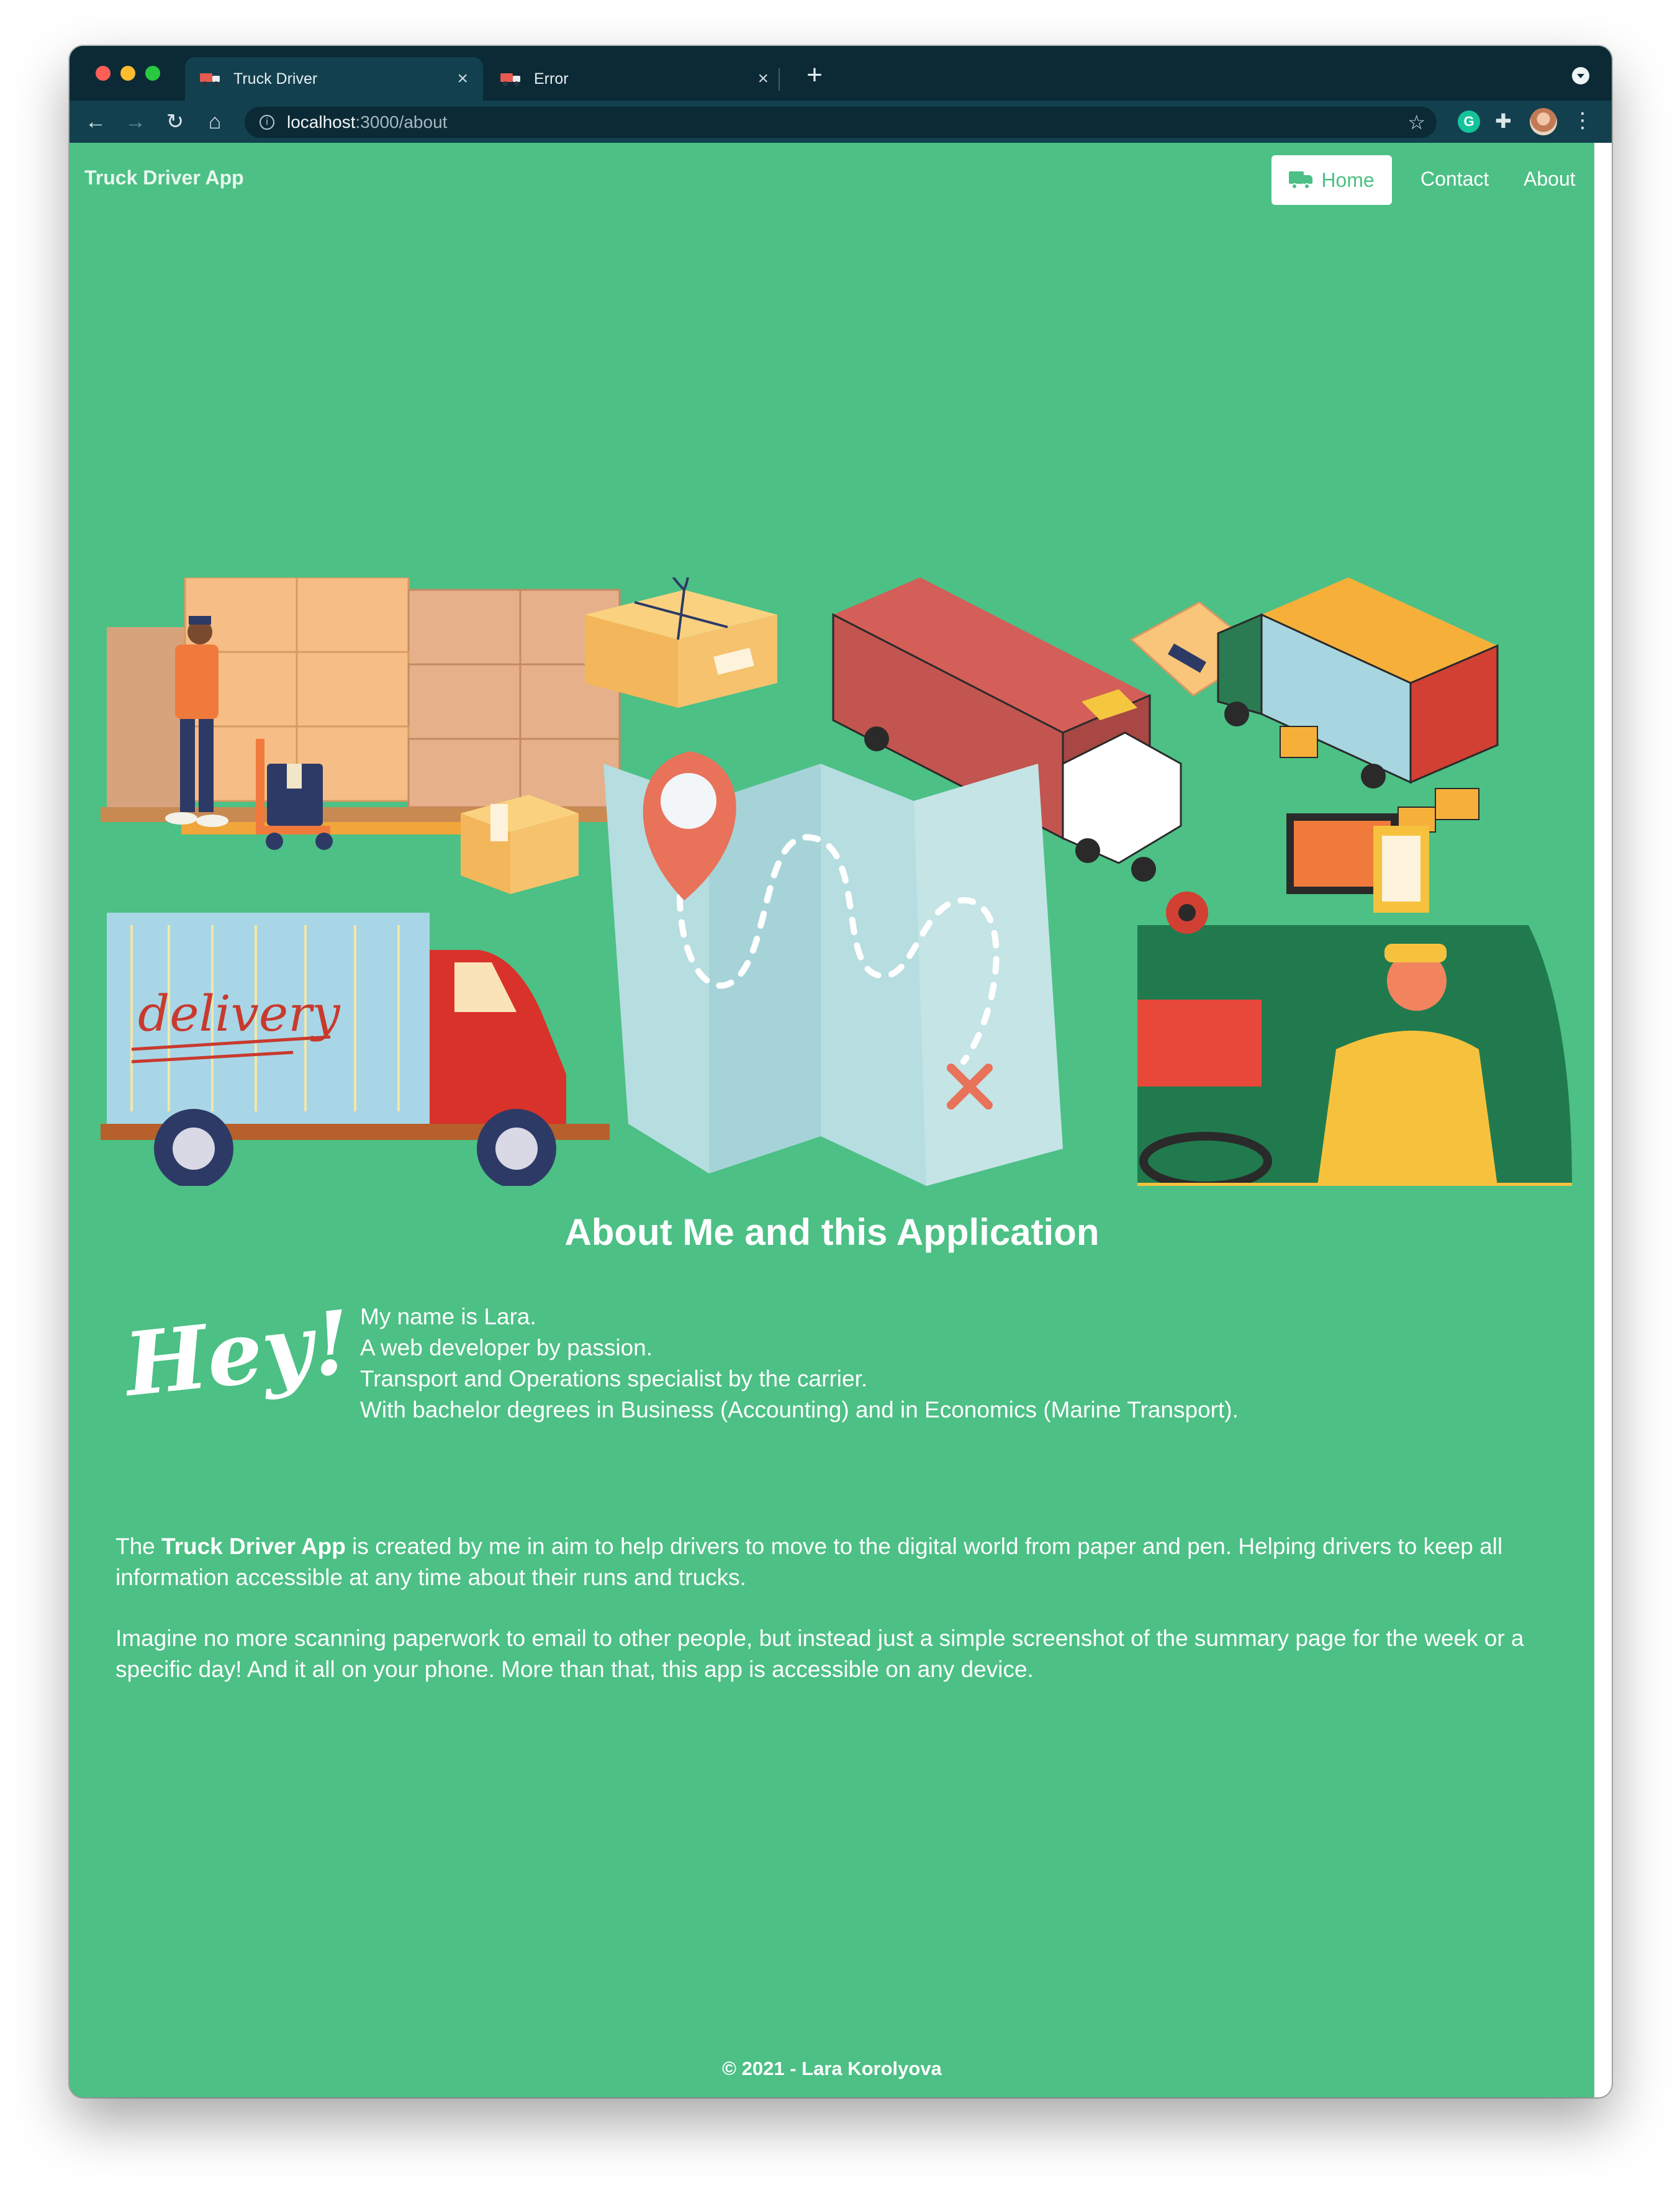 Image resolution: width=1680 pixels, height=2188 pixels. I want to click on reload-icon: ↻, so click(175, 121).